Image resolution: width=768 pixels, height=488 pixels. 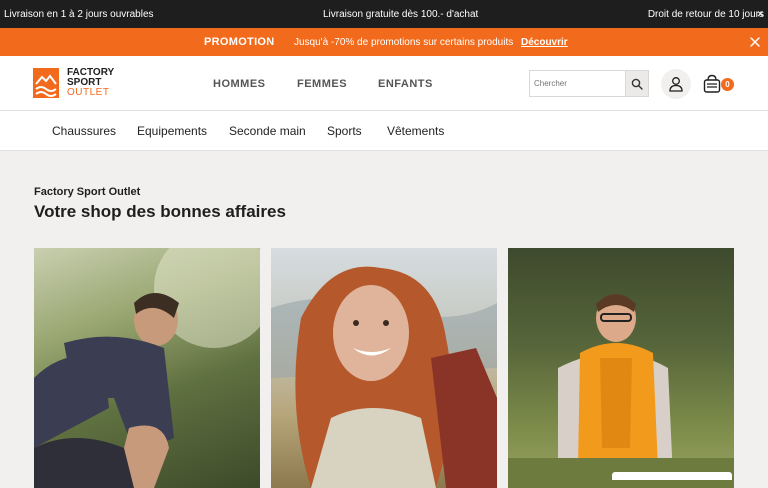 I want to click on close-icon, so click(x=755, y=42).